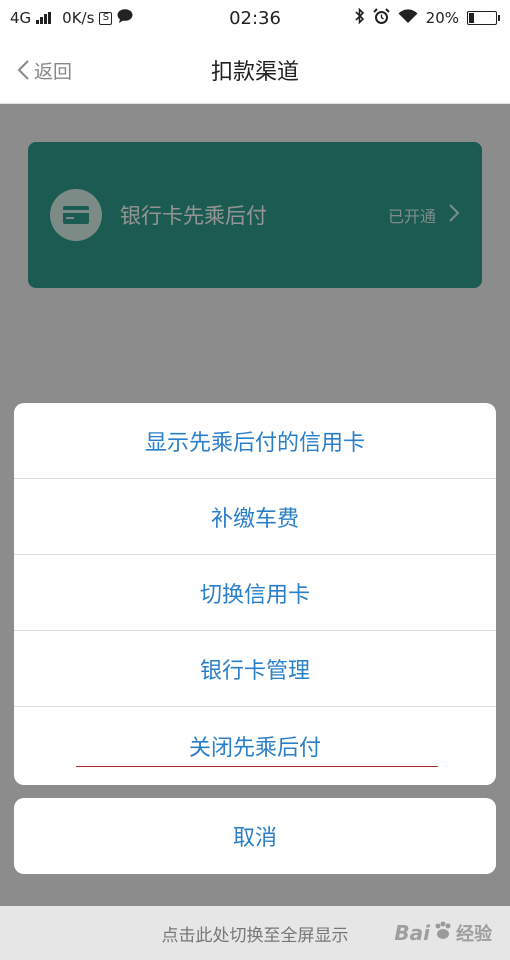 The image size is (510, 960). What do you see at coordinates (255, 836) in the screenshot?
I see `cancel-button: 取消` at bounding box center [255, 836].